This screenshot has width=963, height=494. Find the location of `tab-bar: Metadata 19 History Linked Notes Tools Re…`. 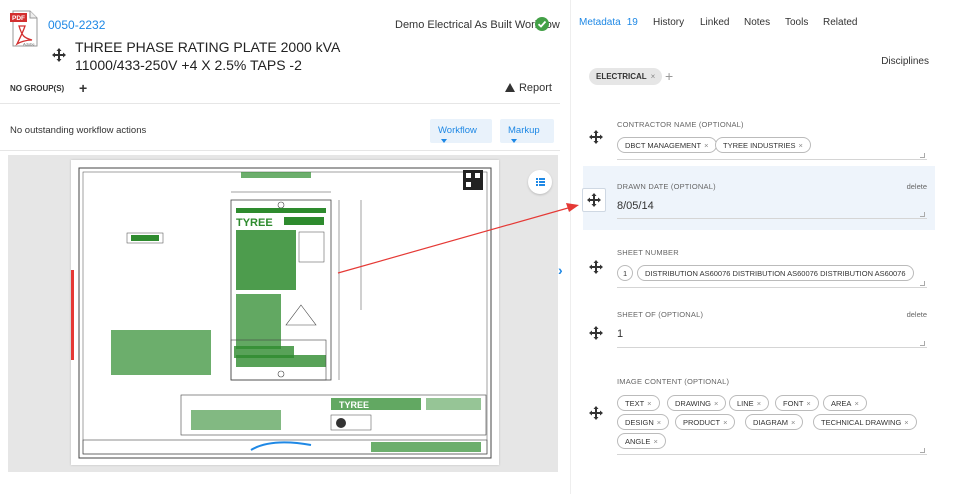

tab-bar: Metadata 19 History Linked Notes Tools Re… is located at coordinates (767, 22).